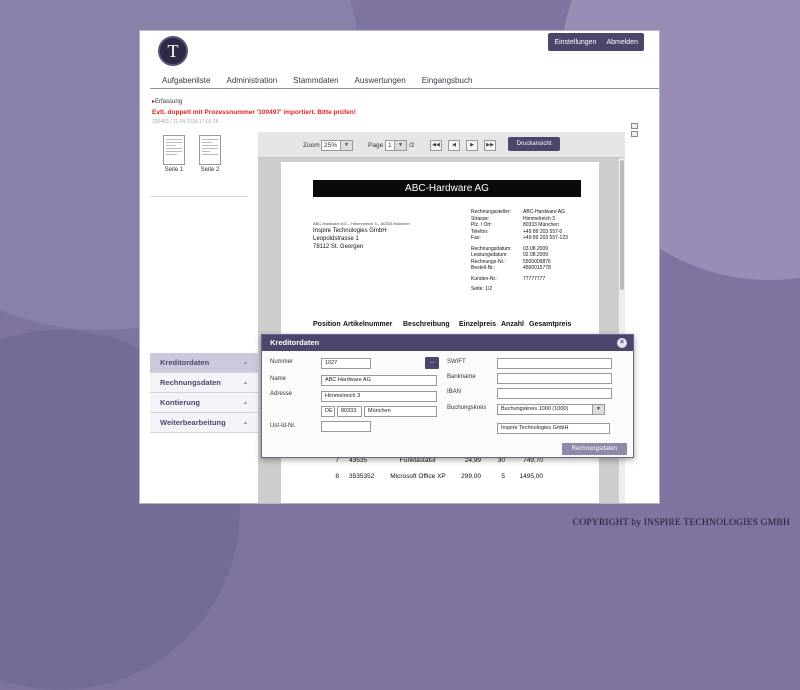 The width and height of the screenshot is (800, 690). Describe the element at coordinates (192, 154) in the screenshot. I see `page-thumbnails: Seite 1 Seite 2` at that location.